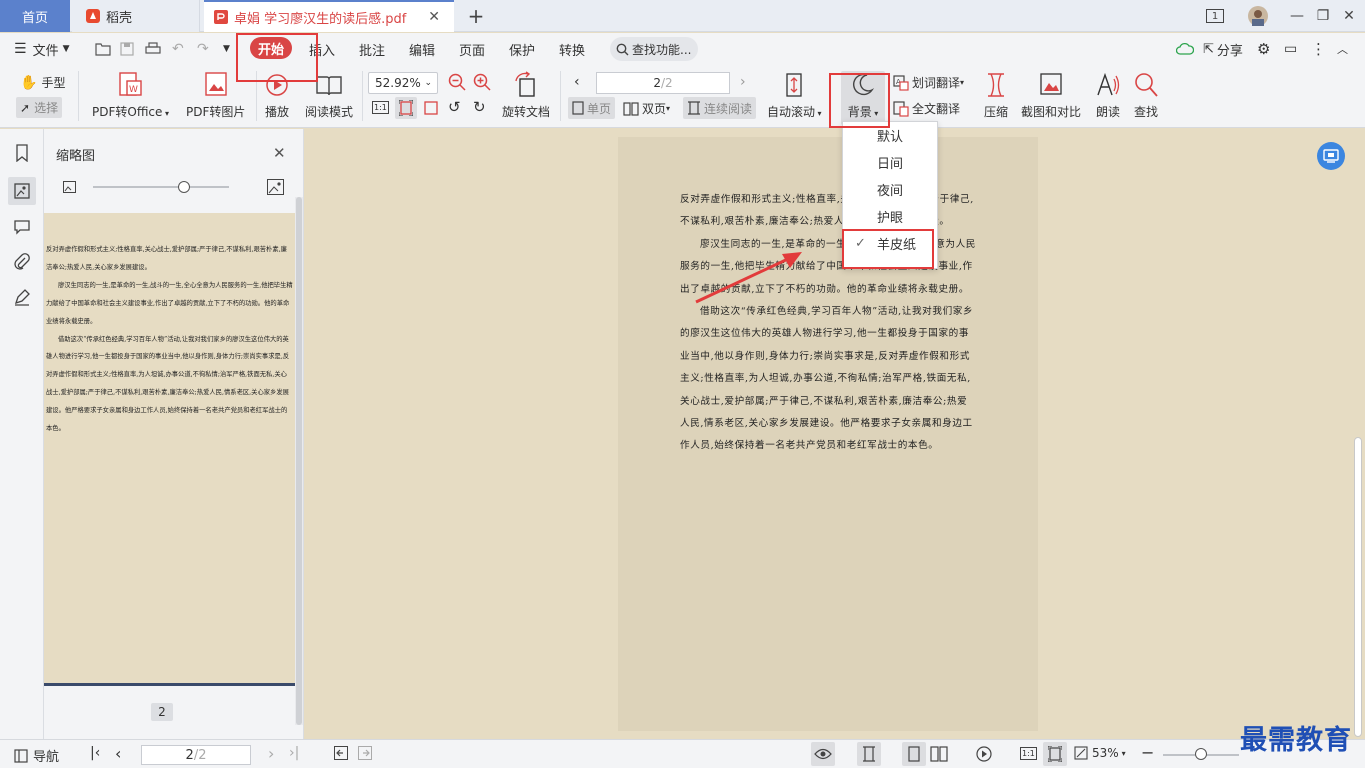  What do you see at coordinates (434, 17) in the screenshot?
I see `close-tab-icon: ✕` at bounding box center [434, 17].